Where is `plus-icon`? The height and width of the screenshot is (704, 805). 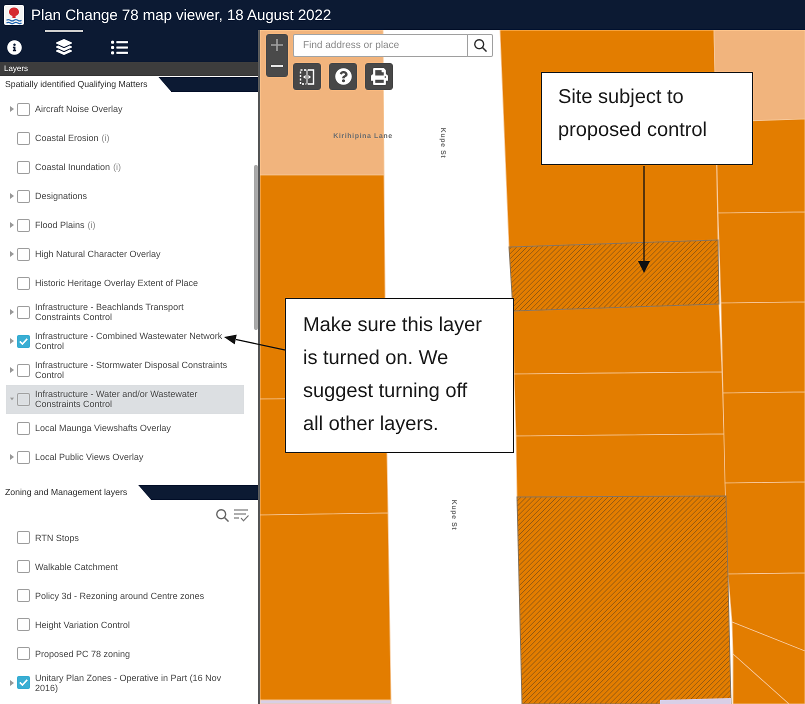 plus-icon is located at coordinates (277, 44).